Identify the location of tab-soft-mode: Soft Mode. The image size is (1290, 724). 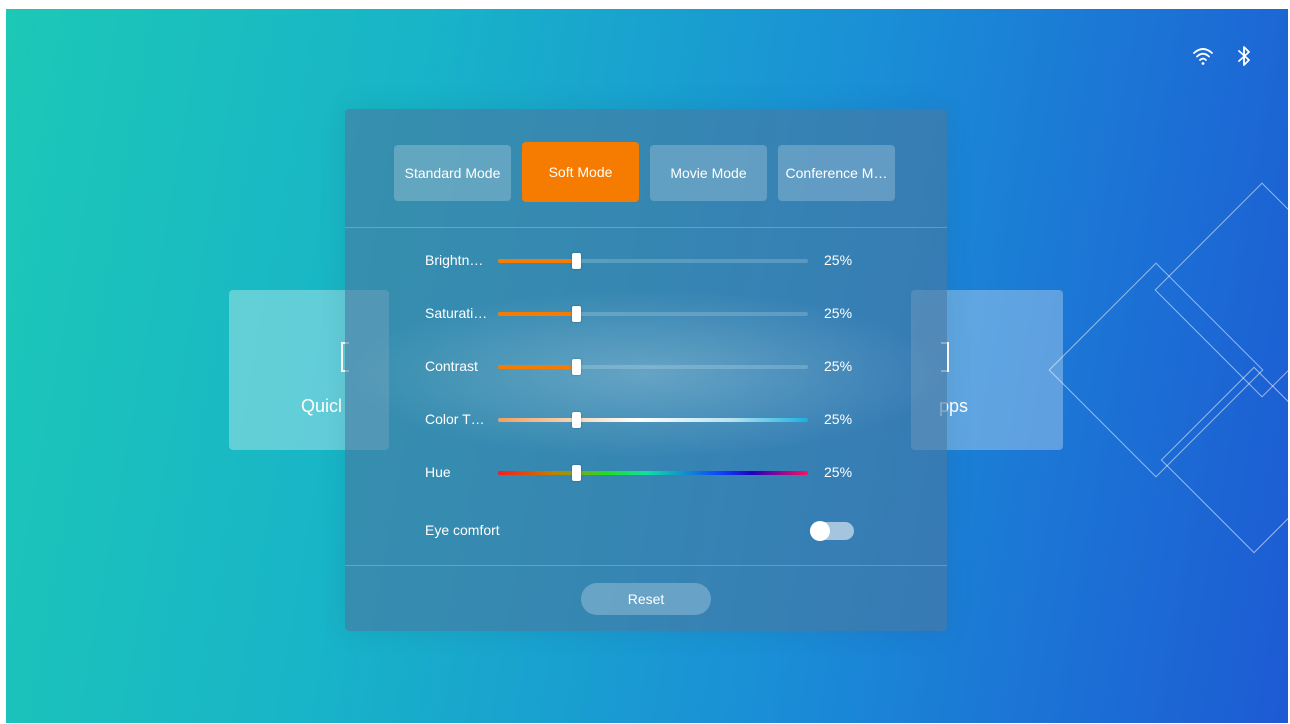
(580, 172).